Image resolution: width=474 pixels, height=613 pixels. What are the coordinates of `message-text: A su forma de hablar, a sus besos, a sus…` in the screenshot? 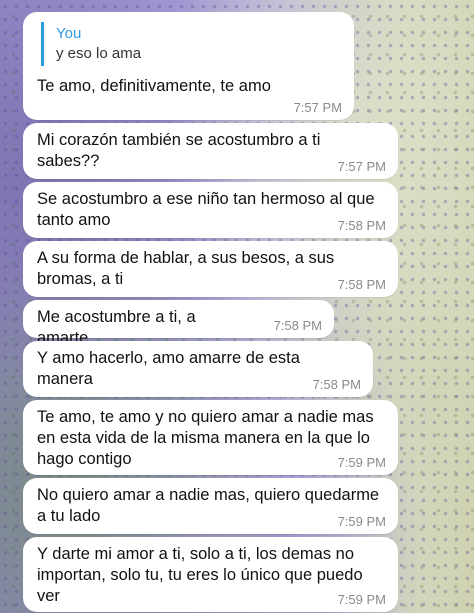 It's located at (186, 268).